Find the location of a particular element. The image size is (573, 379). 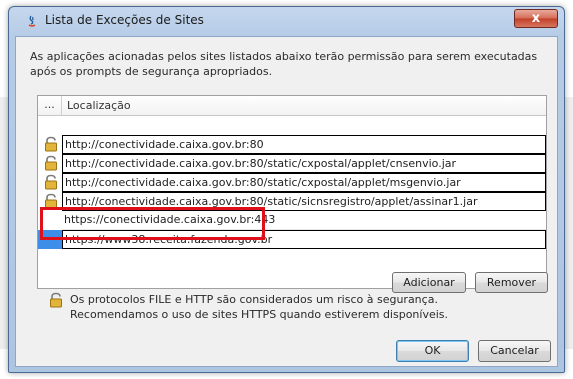

row-url-editing: https://www38.receita.fazenda.gov.br is located at coordinates (304, 239).